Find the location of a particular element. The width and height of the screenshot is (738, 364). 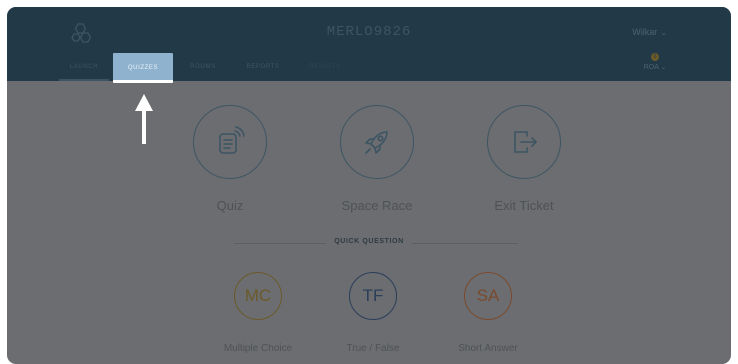

activity-label: Exit Ticket is located at coordinates (524, 205).